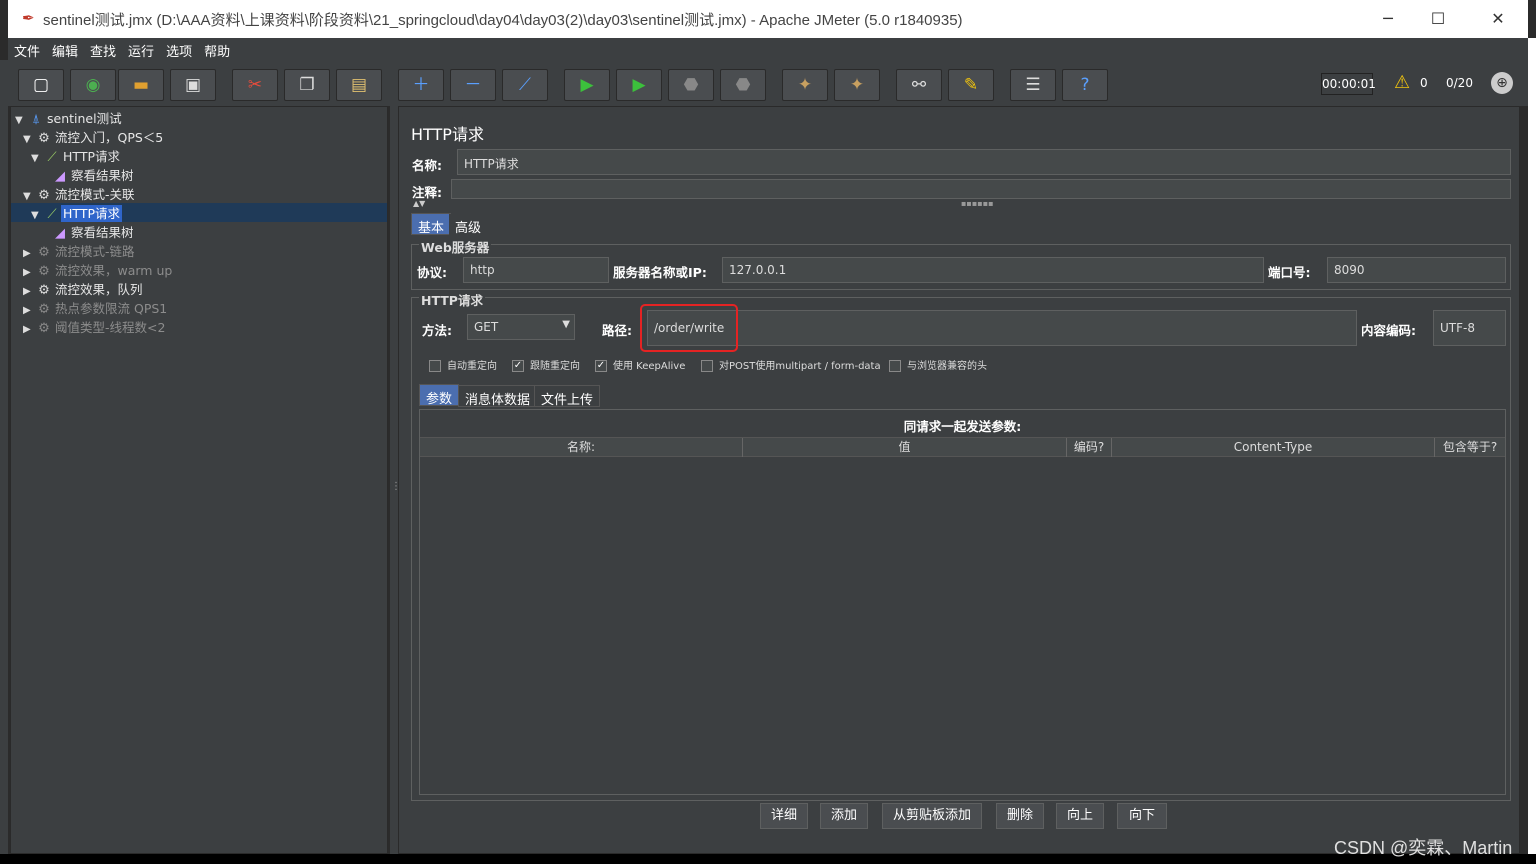 The height and width of the screenshot is (864, 1536). I want to click on tab-parameters: 参数, so click(439, 395).